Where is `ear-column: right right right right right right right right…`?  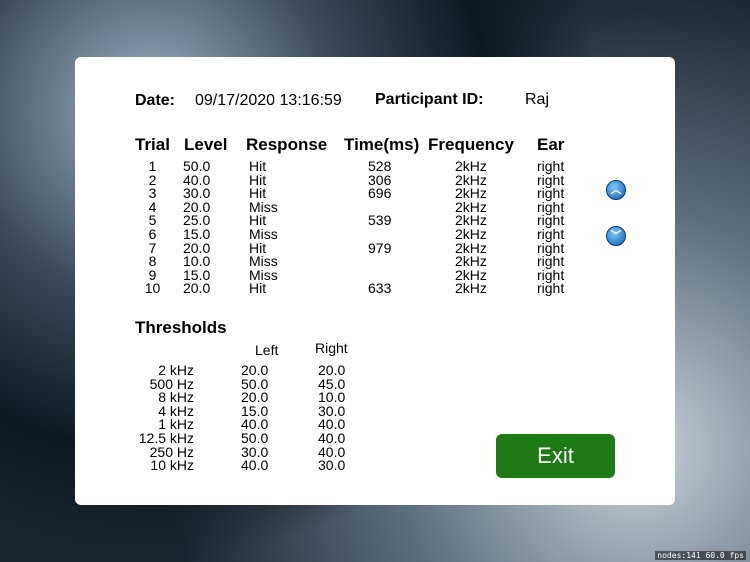 ear-column: right right right right right right right right… is located at coordinates (551, 228).